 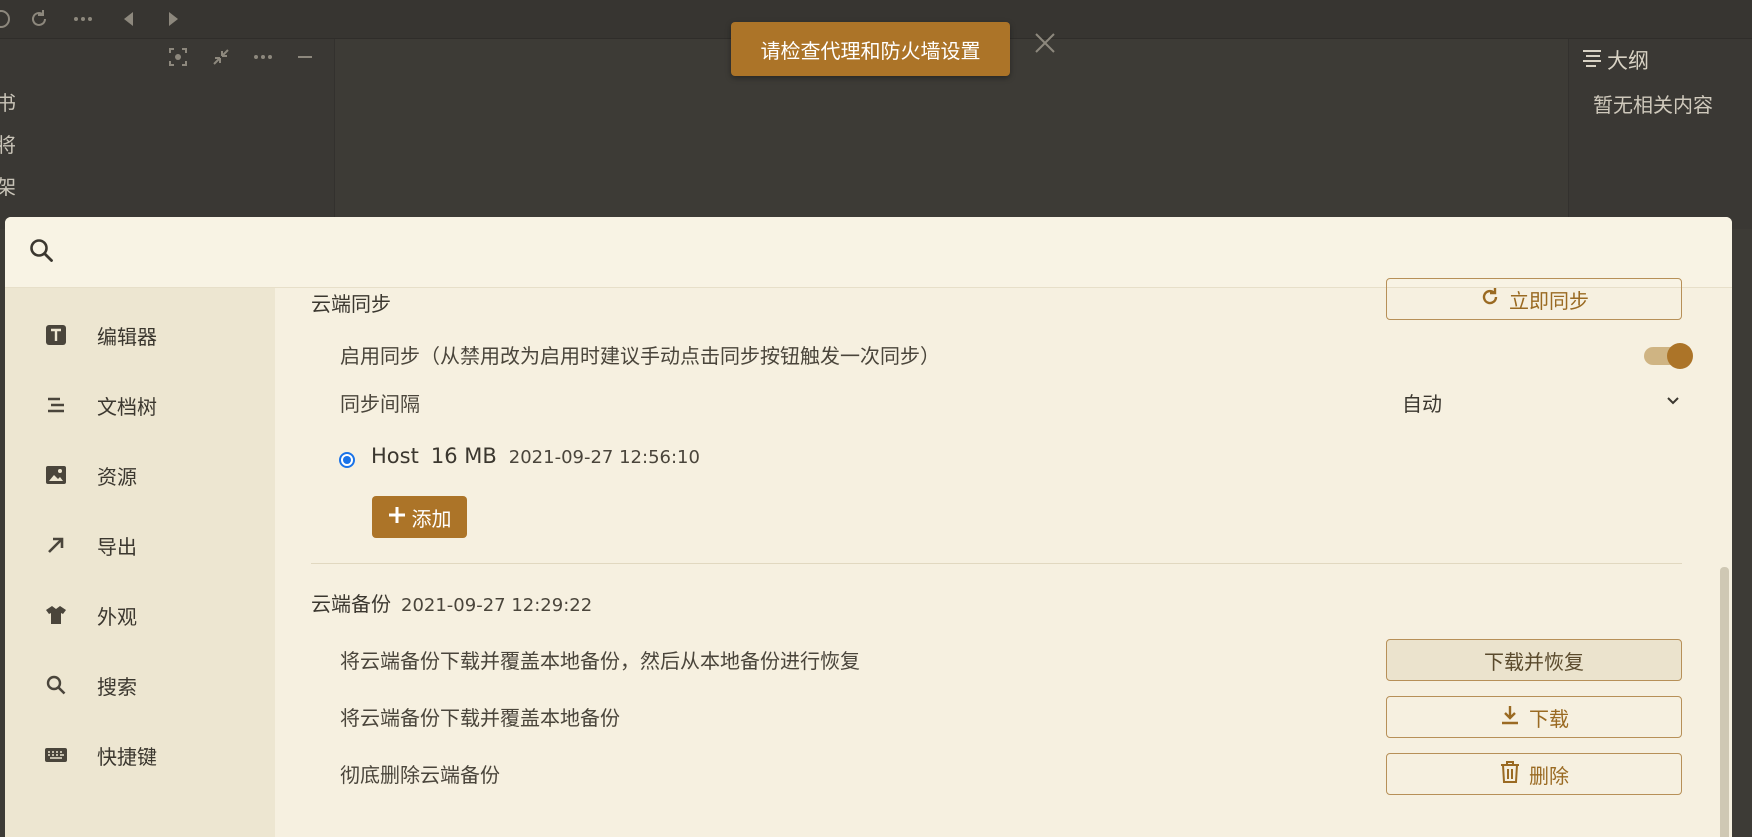 I want to click on sidebar-item-label: 快捷键, so click(x=127, y=756).